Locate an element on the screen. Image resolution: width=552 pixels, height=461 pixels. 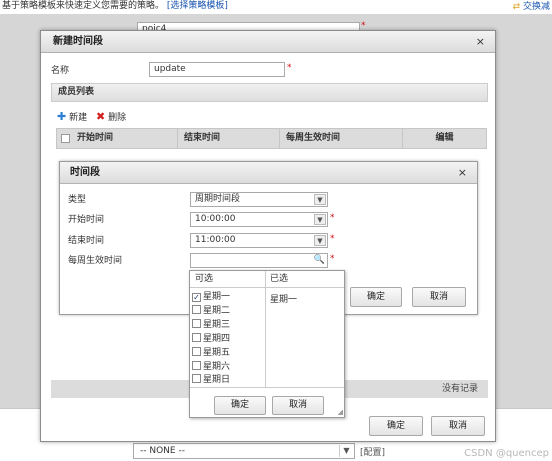
dialog-ok-button: 确定 is located at coordinates (396, 426).